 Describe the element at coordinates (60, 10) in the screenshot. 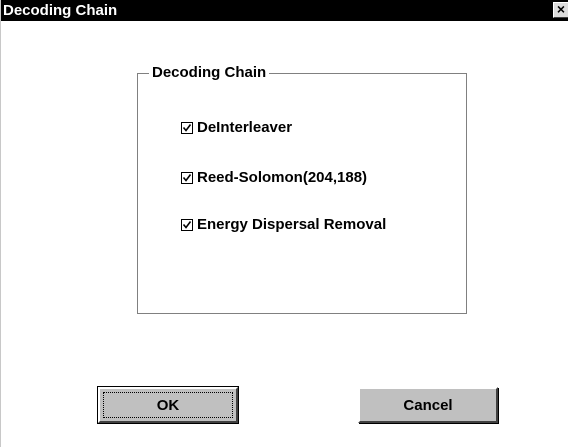

I see `window-title: Decoding Chain` at that location.